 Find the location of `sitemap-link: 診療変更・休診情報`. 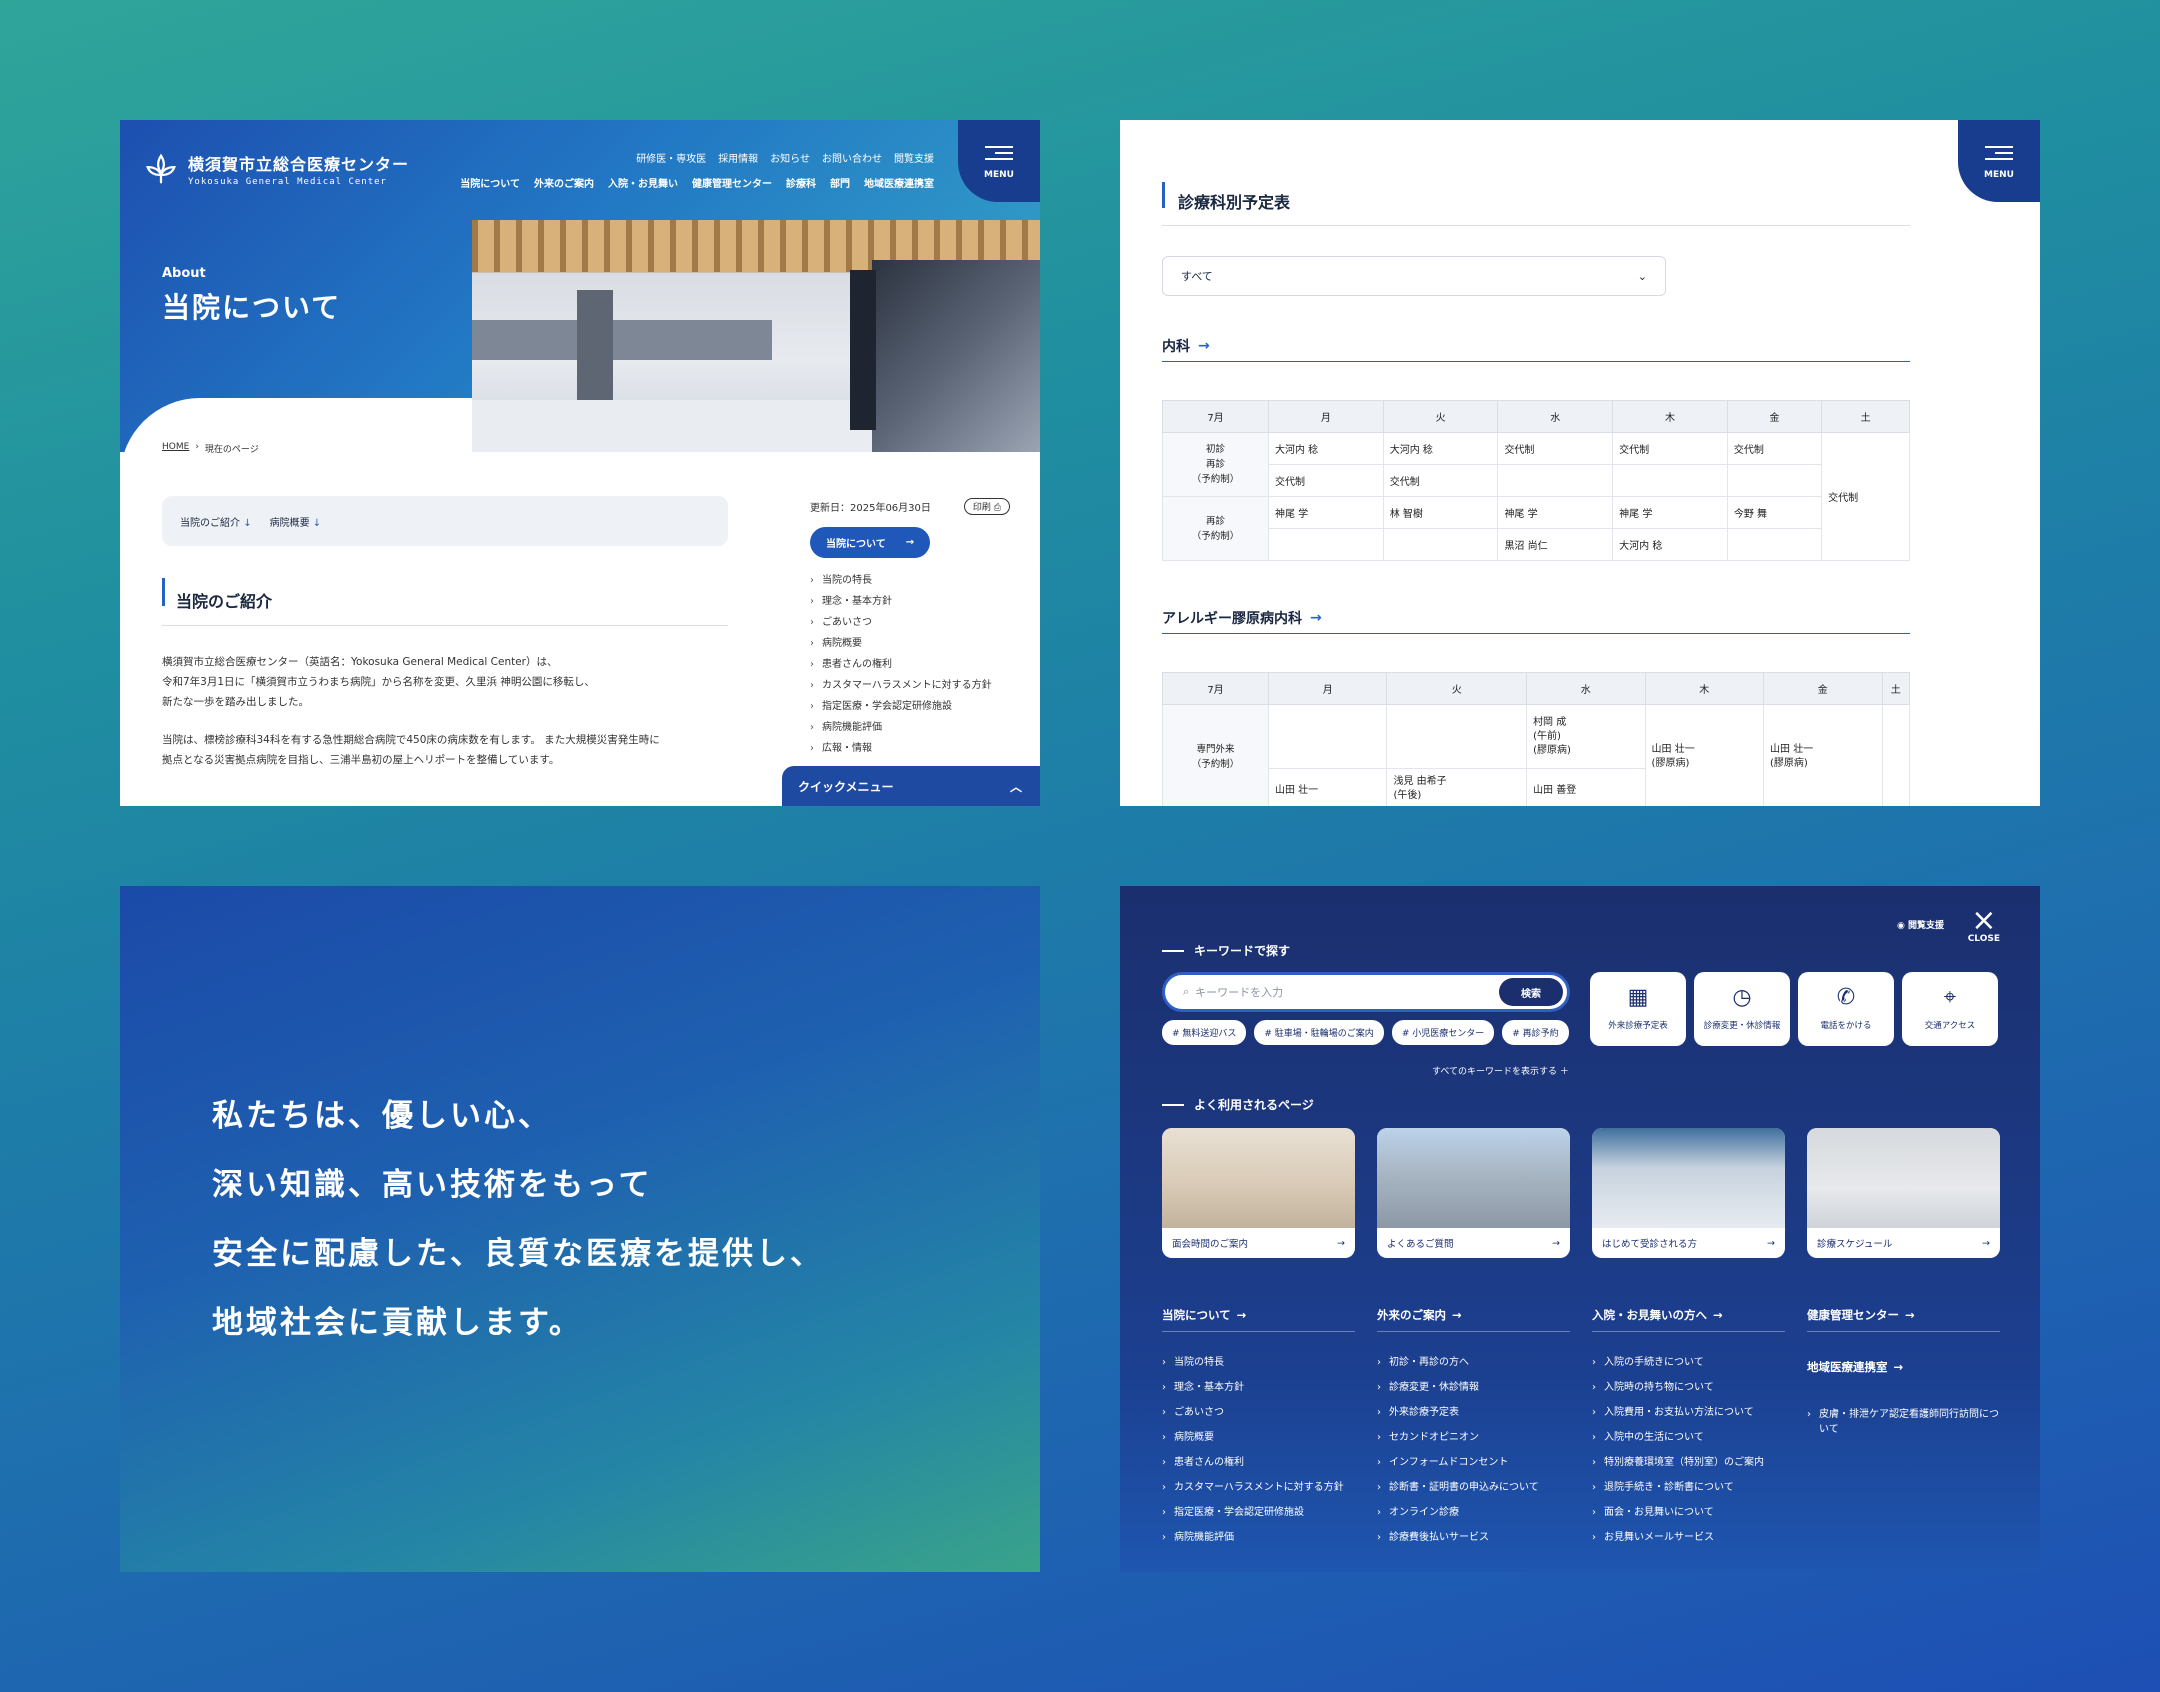

sitemap-link: 診療変更・休診情報 is located at coordinates (1473, 1387).